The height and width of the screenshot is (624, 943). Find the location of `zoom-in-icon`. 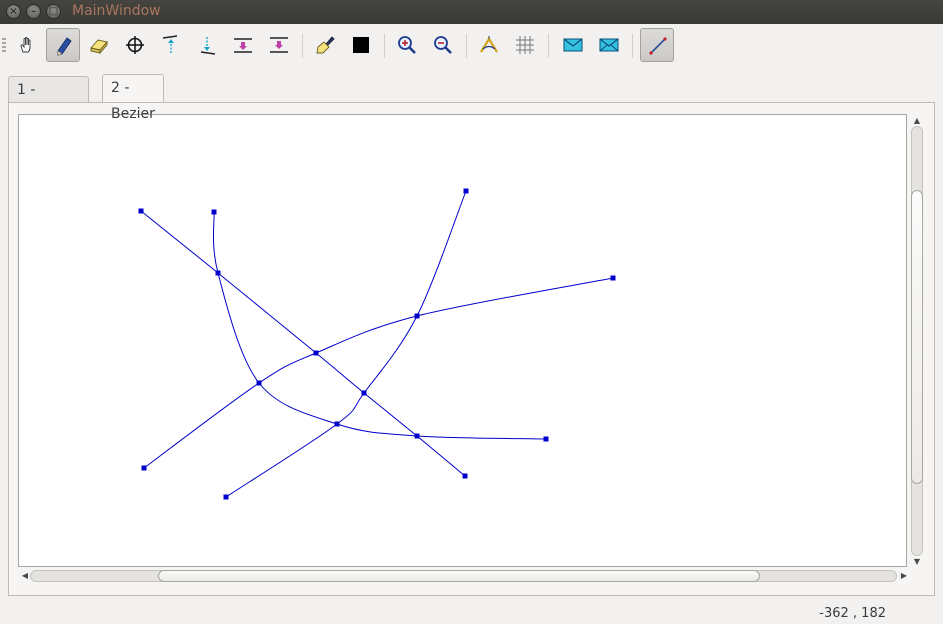

zoom-in-icon is located at coordinates (407, 45).